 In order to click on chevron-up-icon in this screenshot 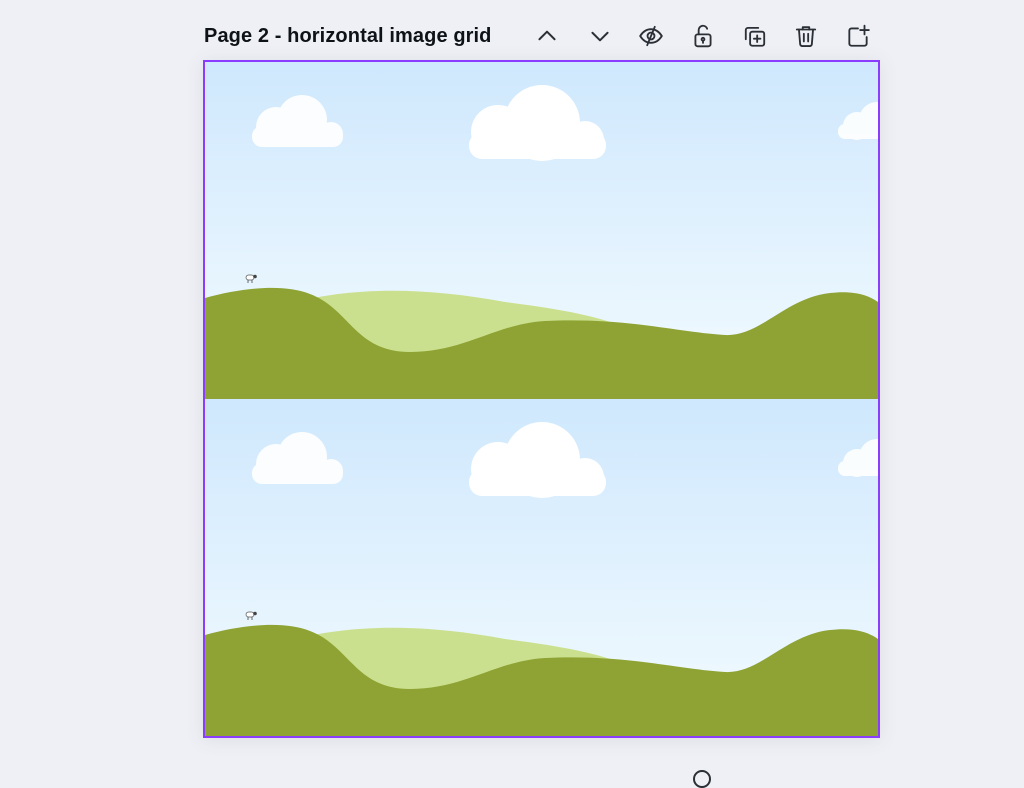, I will do `click(547, 35)`.